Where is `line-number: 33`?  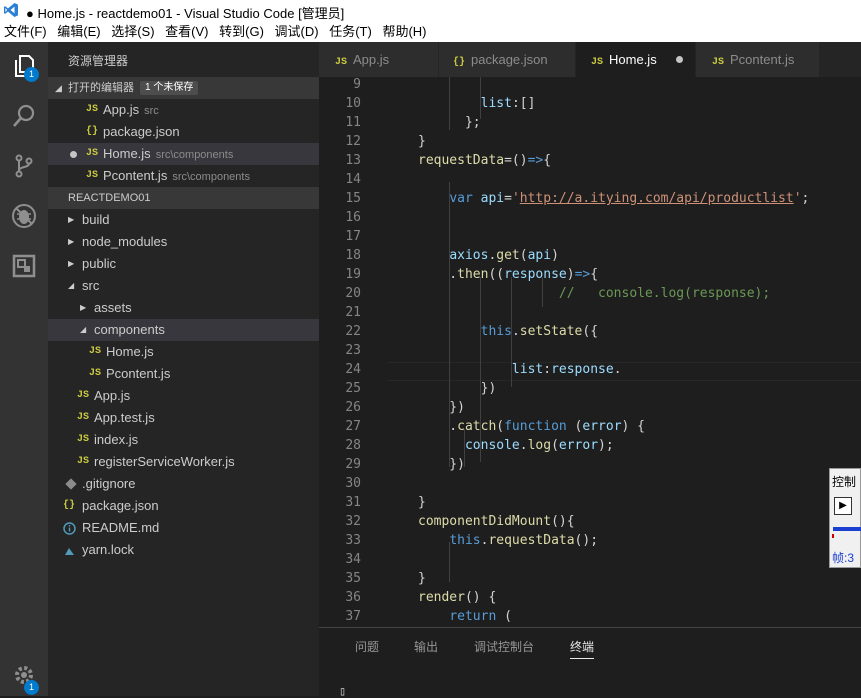 line-number: 33 is located at coordinates (353, 540).